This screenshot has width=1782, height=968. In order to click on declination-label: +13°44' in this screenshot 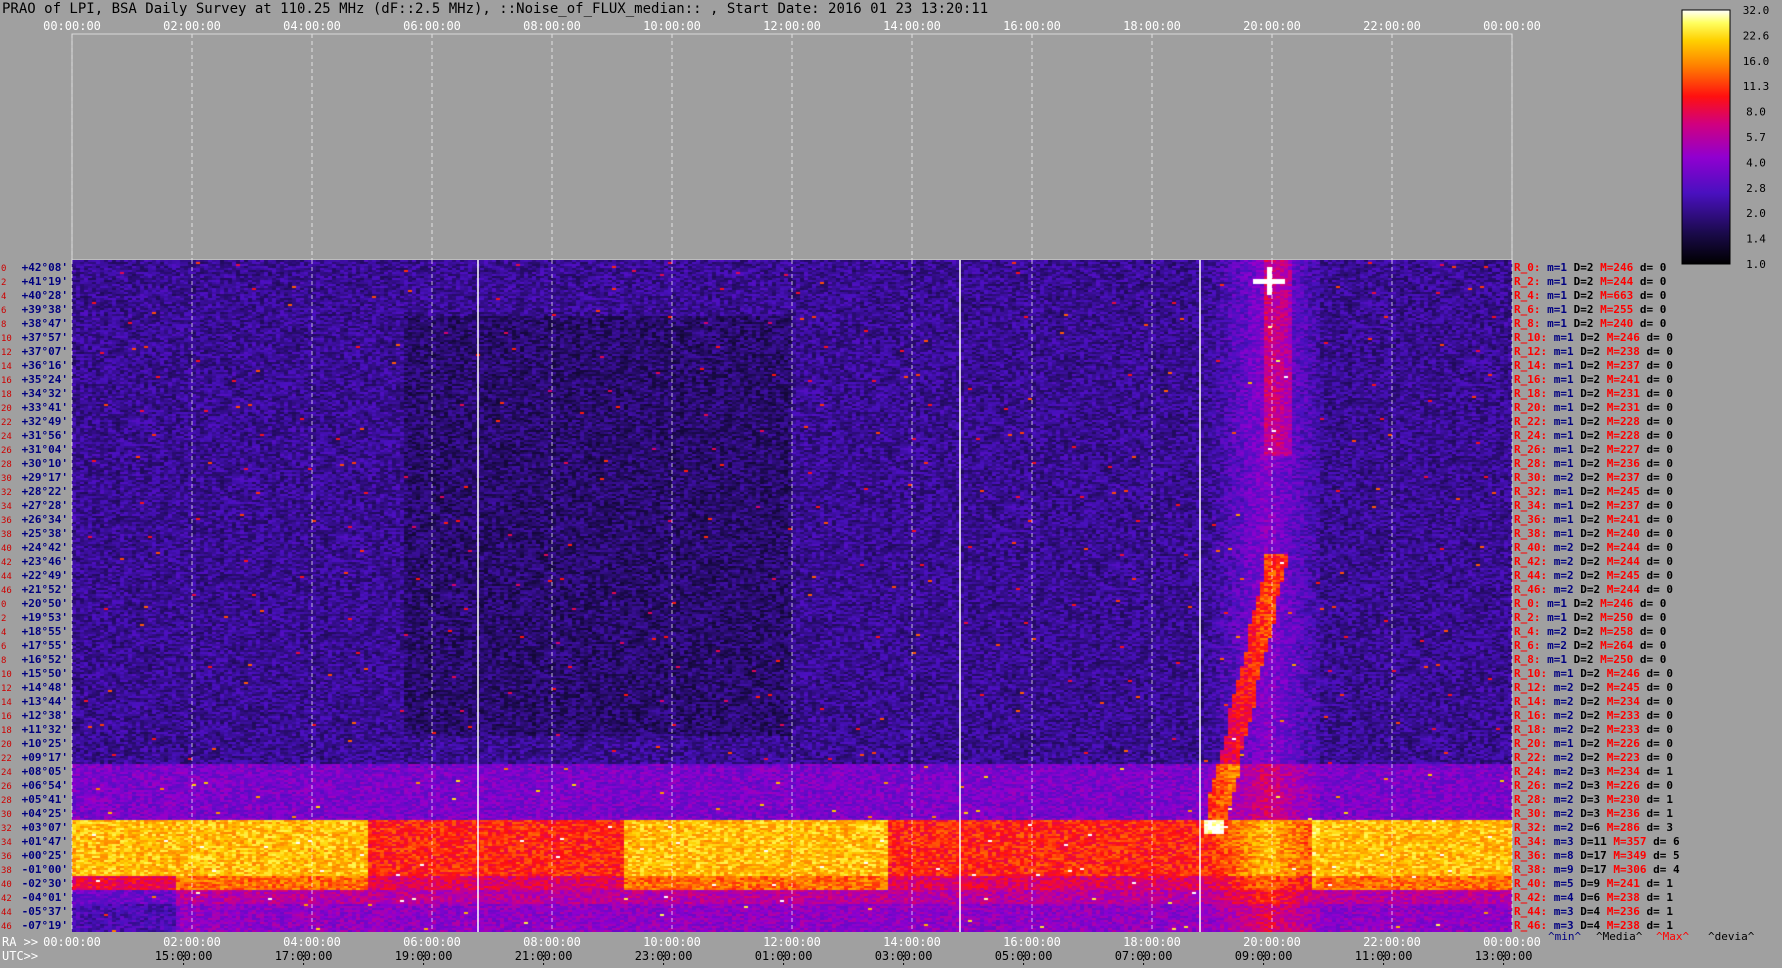, I will do `click(45, 701)`.